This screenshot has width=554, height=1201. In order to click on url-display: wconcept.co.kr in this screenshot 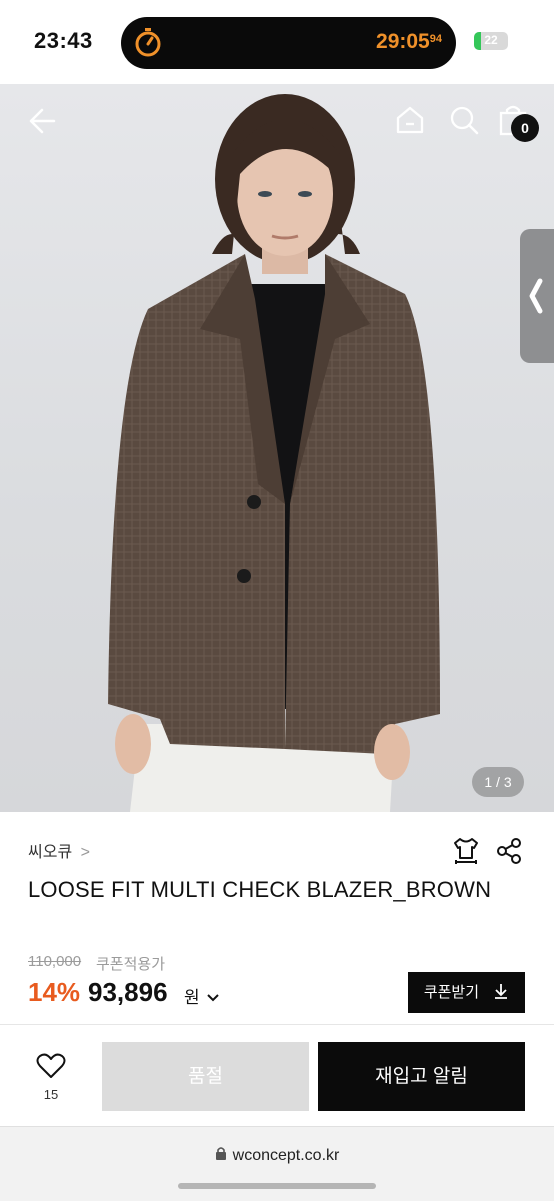, I will do `click(277, 1155)`.